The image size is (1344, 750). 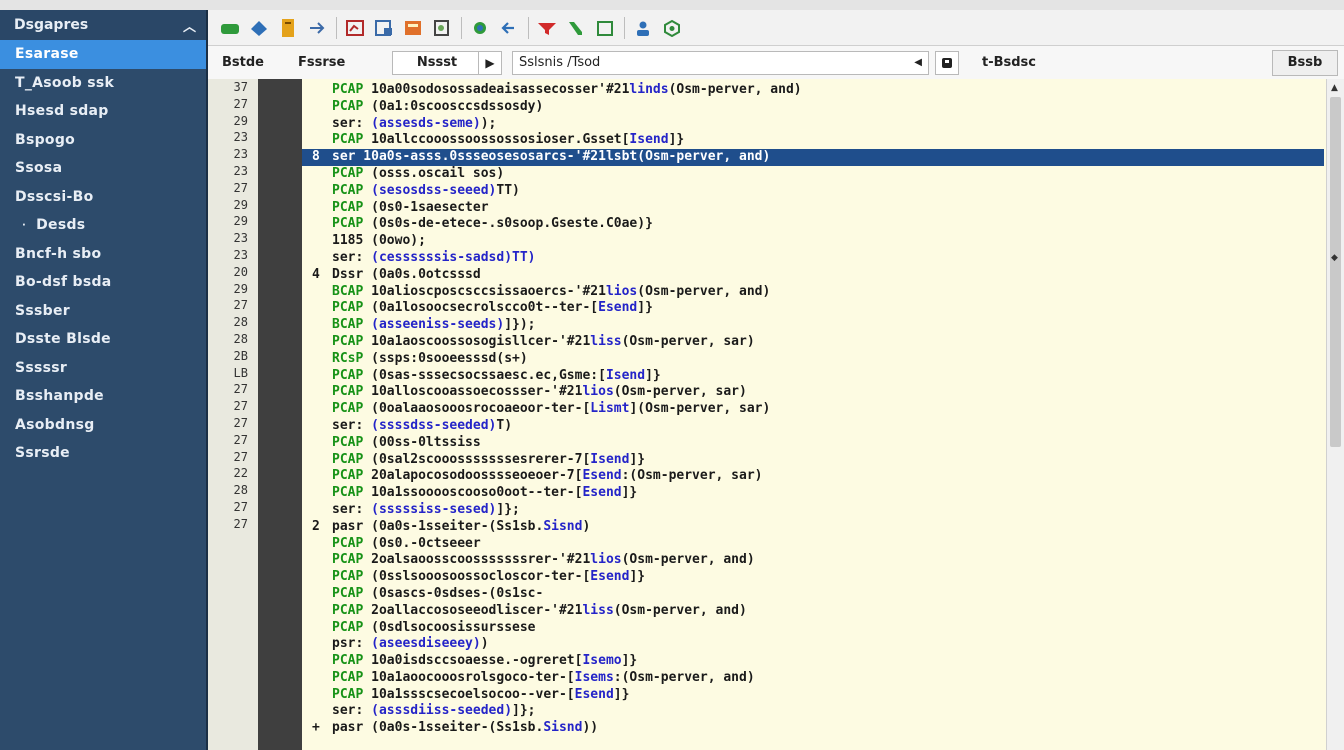 What do you see at coordinates (918, 62) in the screenshot?
I see `caret-left-icon: ◀` at bounding box center [918, 62].